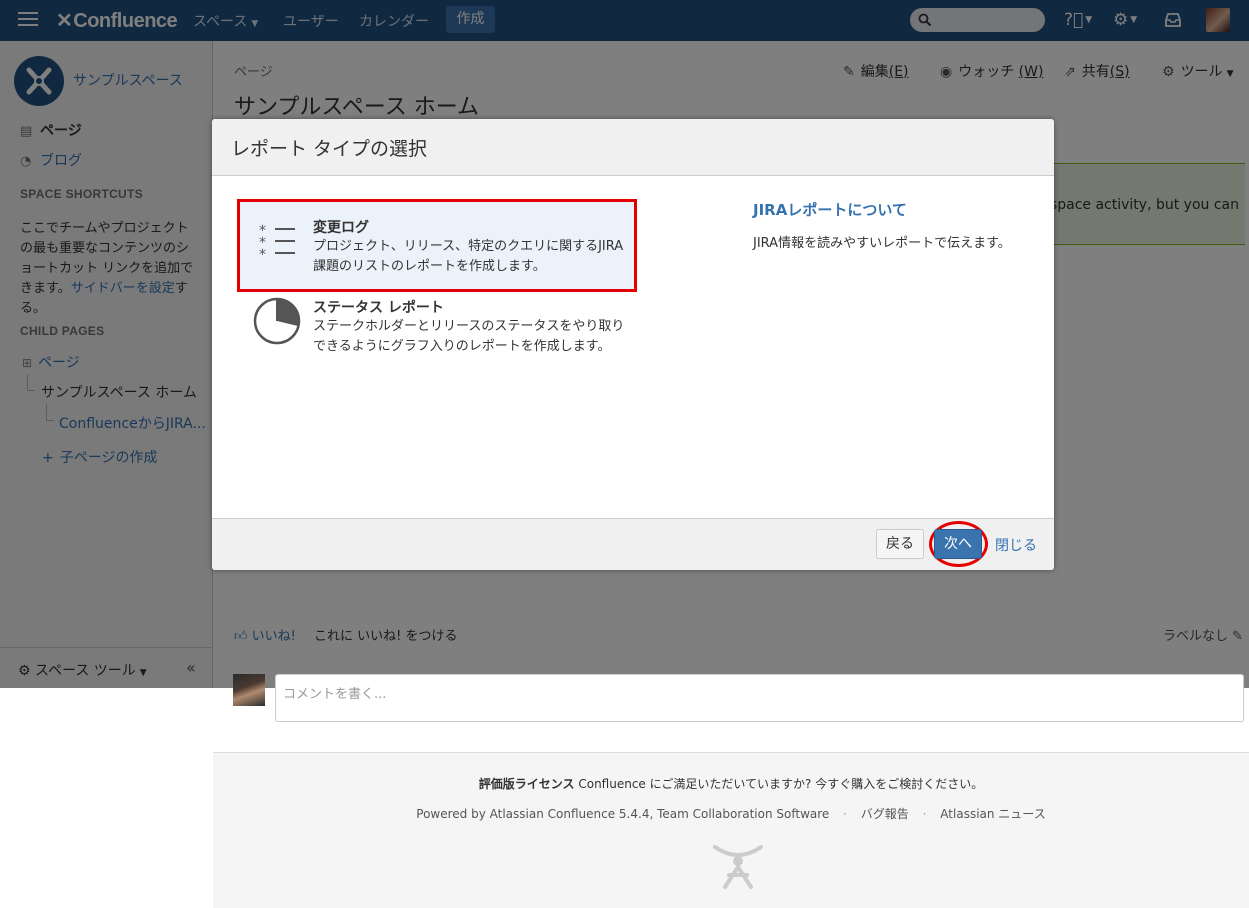 The image size is (1249, 908). What do you see at coordinates (249, 690) in the screenshot?
I see `comment-avatar` at bounding box center [249, 690].